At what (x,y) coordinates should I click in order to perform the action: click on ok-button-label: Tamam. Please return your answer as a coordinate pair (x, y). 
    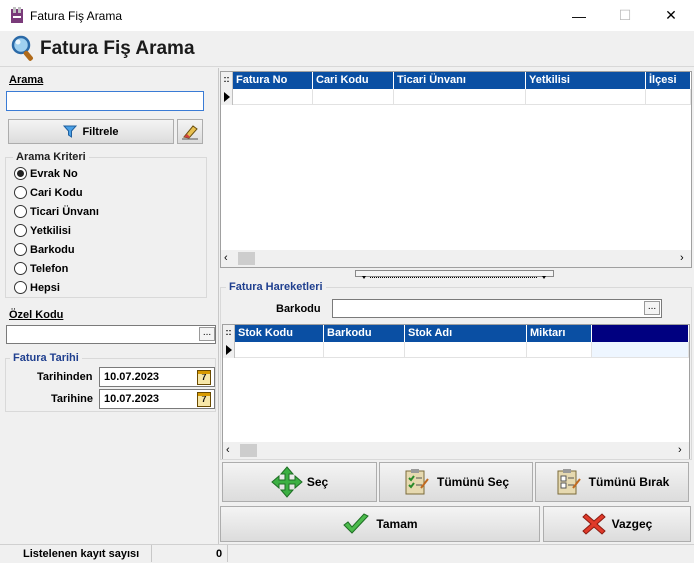
    Looking at the image, I should click on (397, 524).